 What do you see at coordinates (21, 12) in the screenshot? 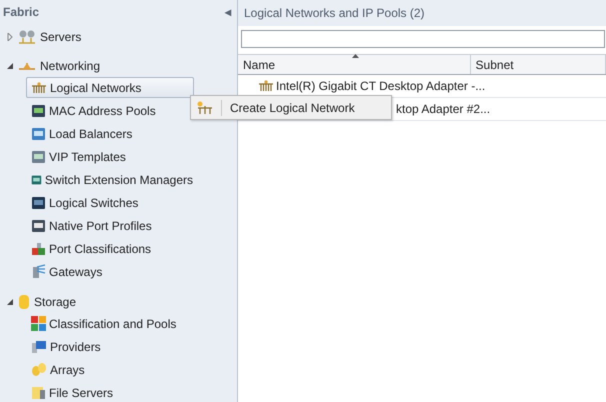
I see `sidebar-title: Fabric` at bounding box center [21, 12].